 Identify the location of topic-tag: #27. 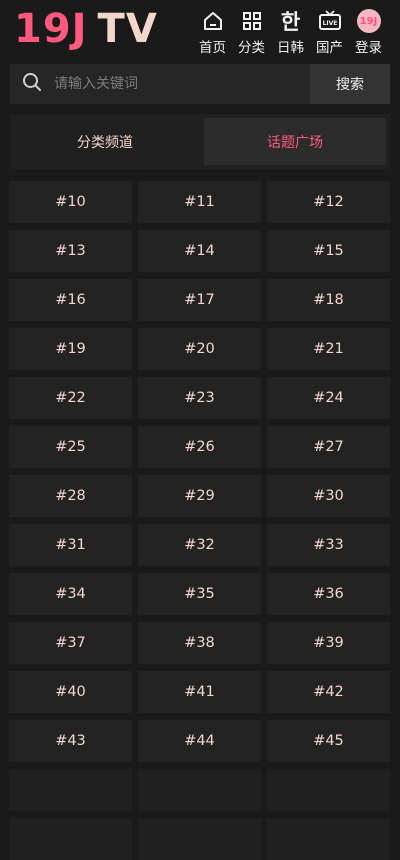
(328, 447).